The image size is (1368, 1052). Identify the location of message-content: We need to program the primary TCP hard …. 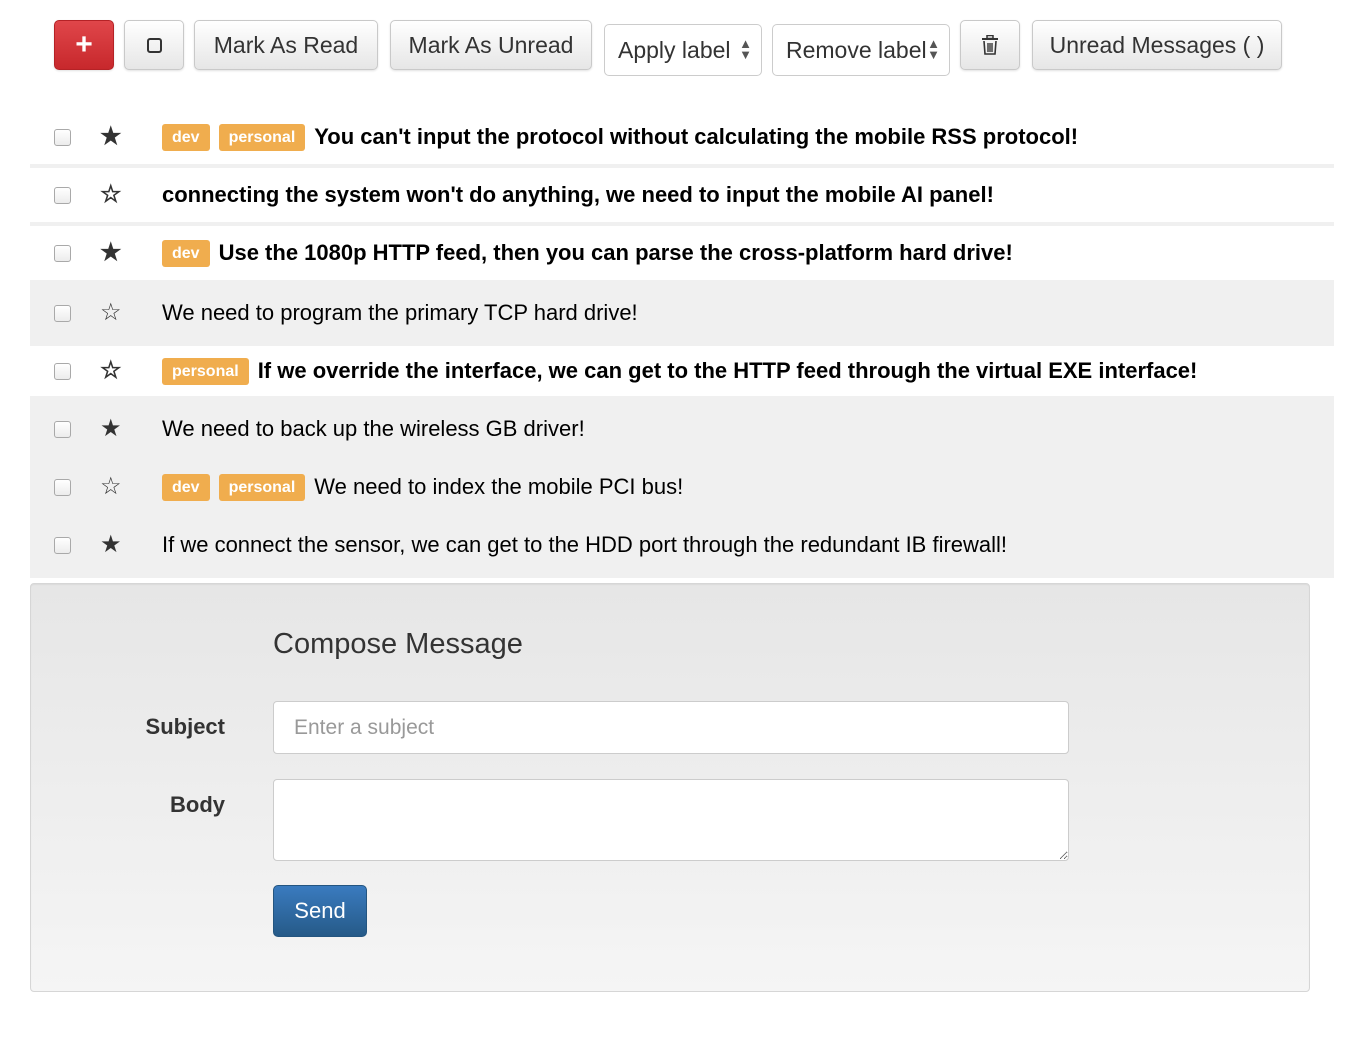
(400, 313).